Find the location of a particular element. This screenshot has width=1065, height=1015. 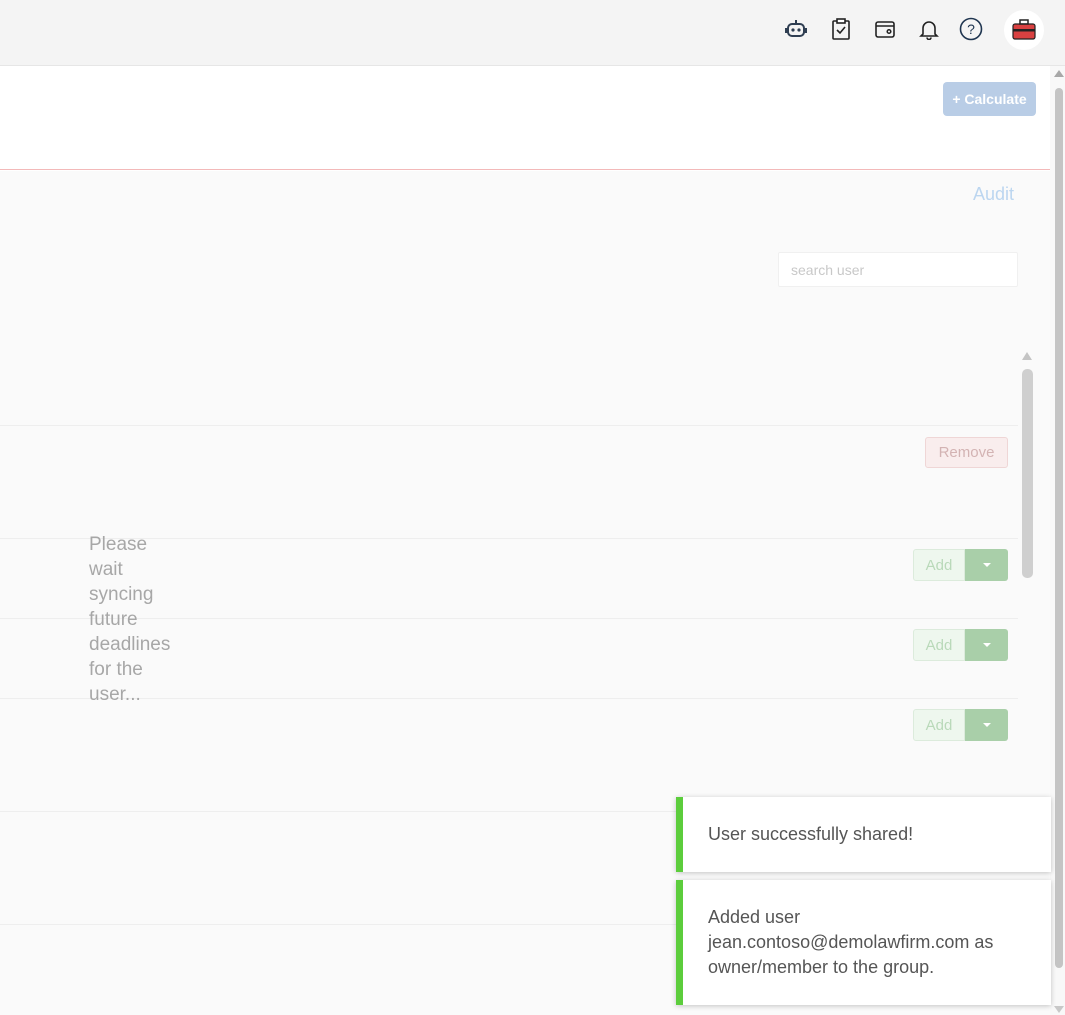

header-panel is located at coordinates (525, 118).